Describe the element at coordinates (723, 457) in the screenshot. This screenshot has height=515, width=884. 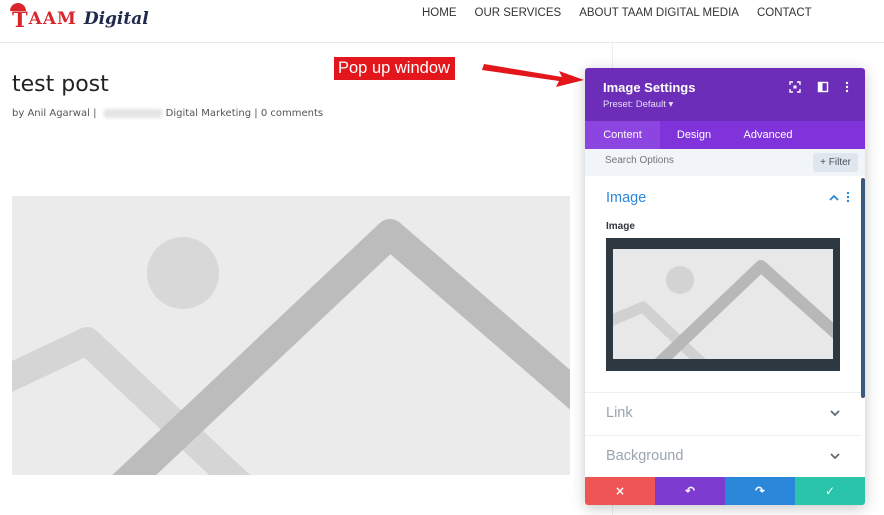
I see `background-section: Background` at that location.